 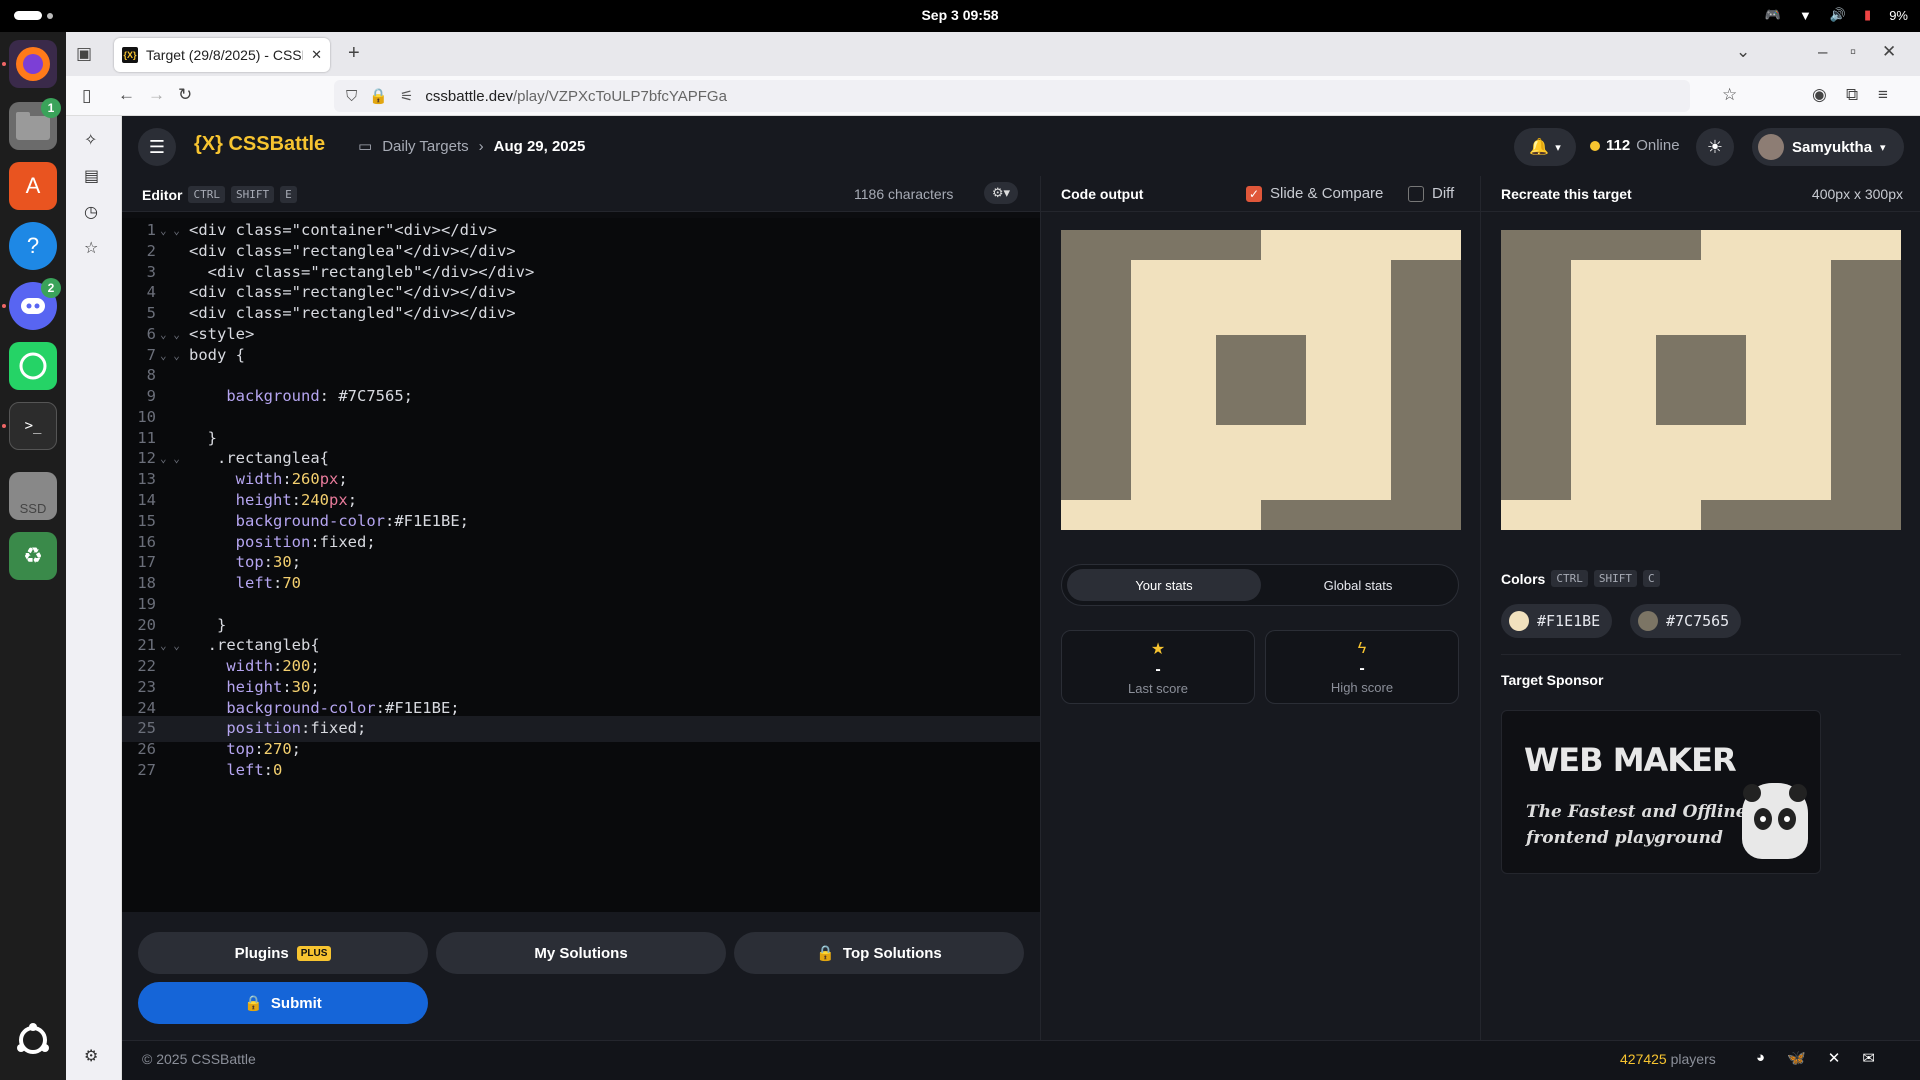 What do you see at coordinates (581, 953) in the screenshot?
I see `my-solutions-button: My Solutions` at bounding box center [581, 953].